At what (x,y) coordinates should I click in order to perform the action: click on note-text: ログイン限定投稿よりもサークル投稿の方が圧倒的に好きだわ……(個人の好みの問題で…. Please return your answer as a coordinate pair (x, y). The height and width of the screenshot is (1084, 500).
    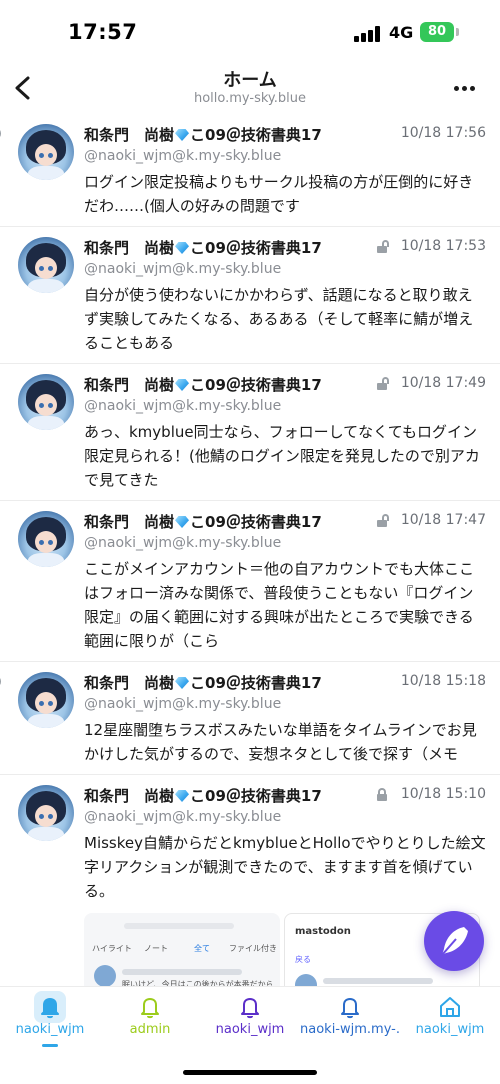
    Looking at the image, I should click on (279, 194).